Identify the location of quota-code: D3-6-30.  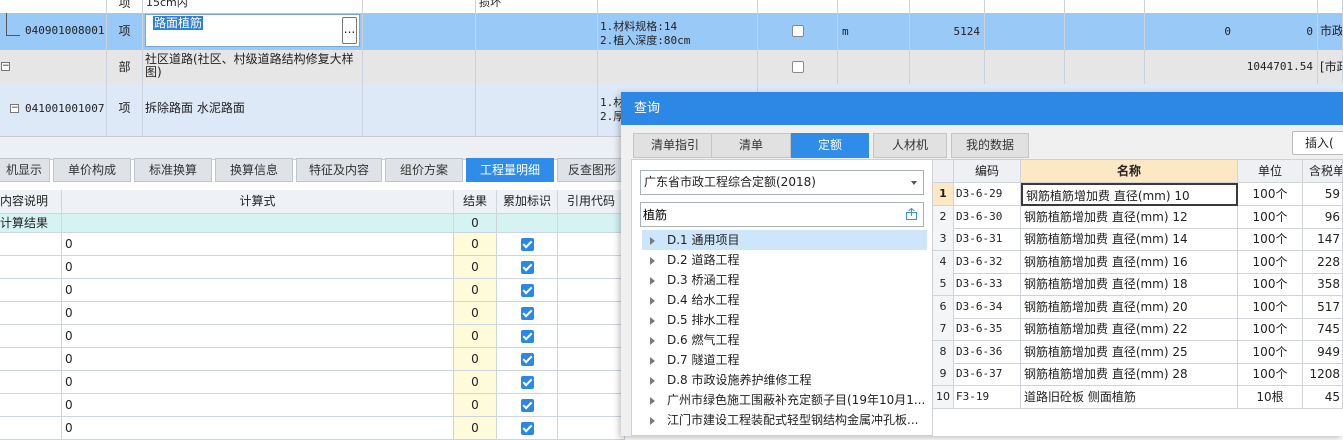
(987, 217).